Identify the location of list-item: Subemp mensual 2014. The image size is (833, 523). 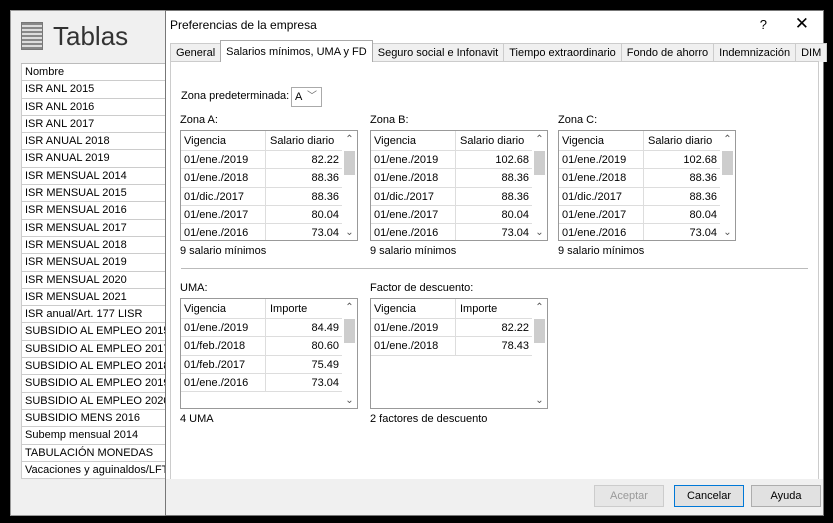
(95, 436).